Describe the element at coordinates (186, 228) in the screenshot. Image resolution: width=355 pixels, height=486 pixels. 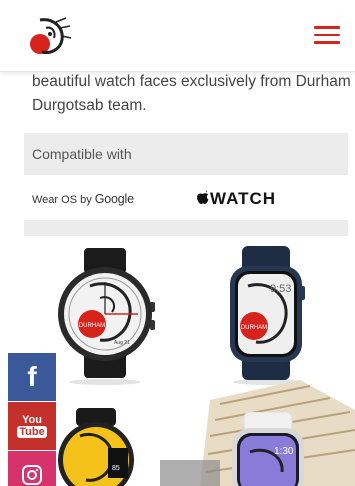
I see `section-divider` at that location.